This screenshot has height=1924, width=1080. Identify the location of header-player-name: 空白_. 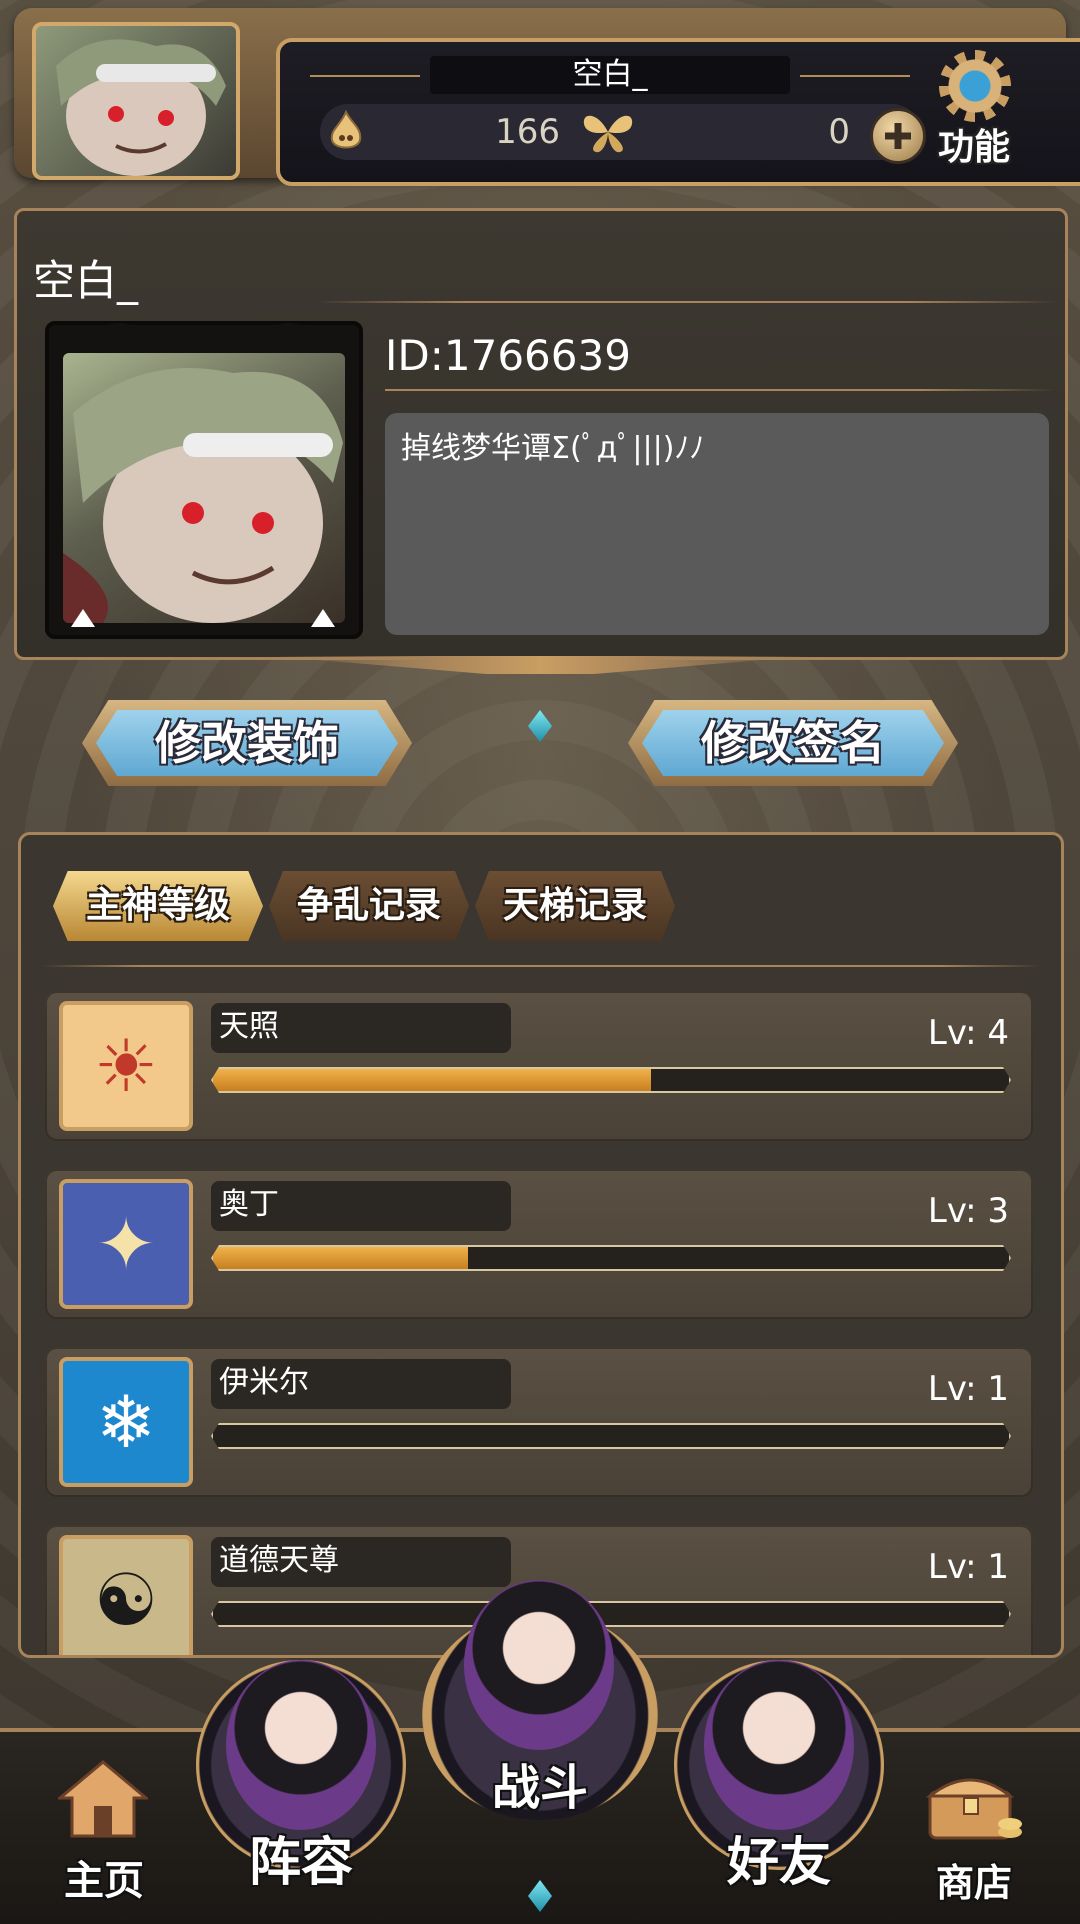
(610, 75).